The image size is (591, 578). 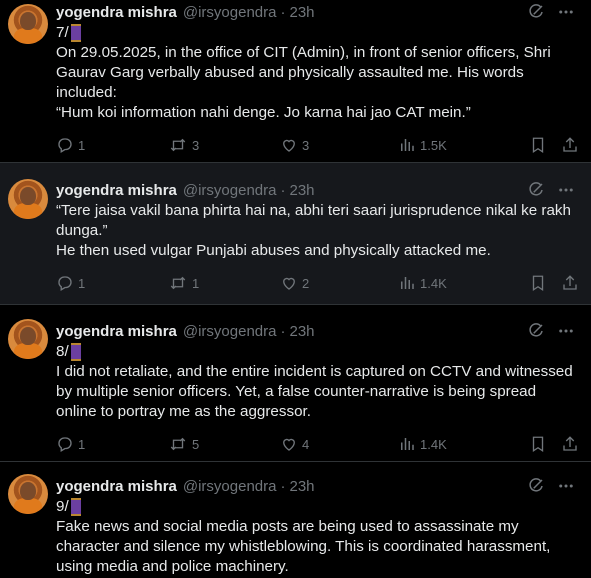 What do you see at coordinates (62, 32) in the screenshot?
I see `thread-number: 7/` at bounding box center [62, 32].